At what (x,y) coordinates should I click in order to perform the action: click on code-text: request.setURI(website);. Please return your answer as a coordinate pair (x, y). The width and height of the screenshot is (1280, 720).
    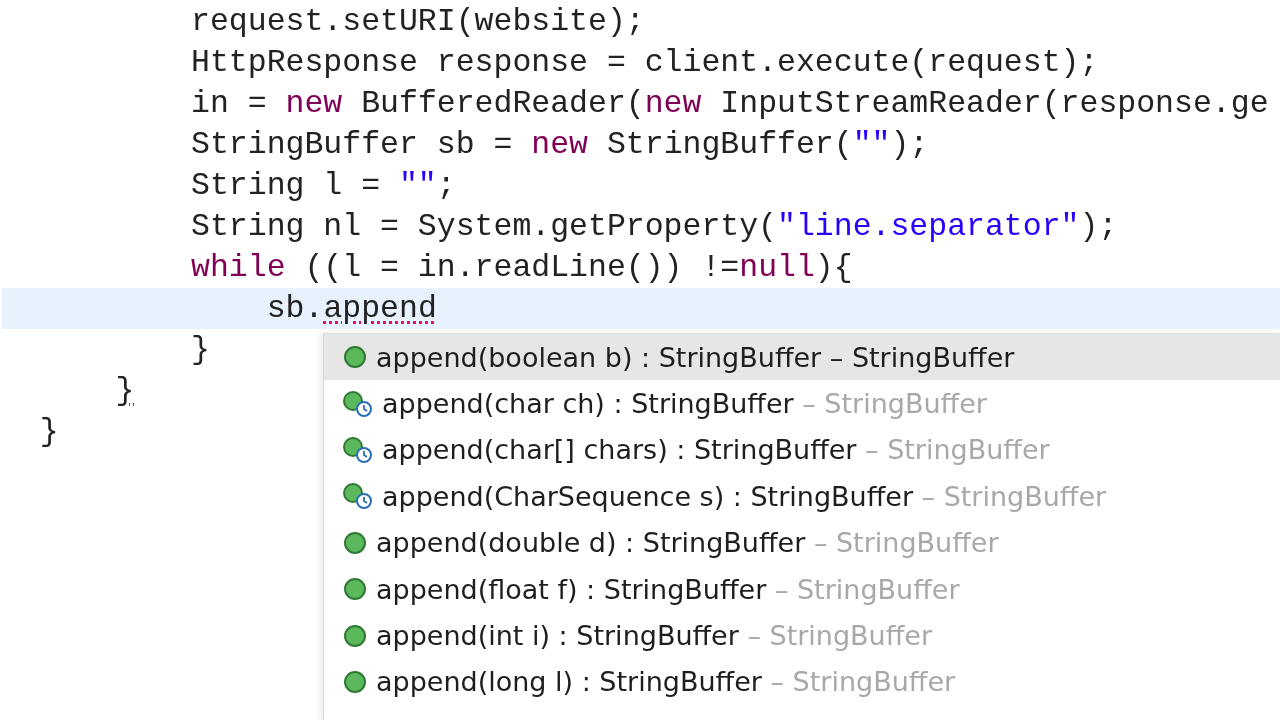
    Looking at the image, I should click on (418, 21).